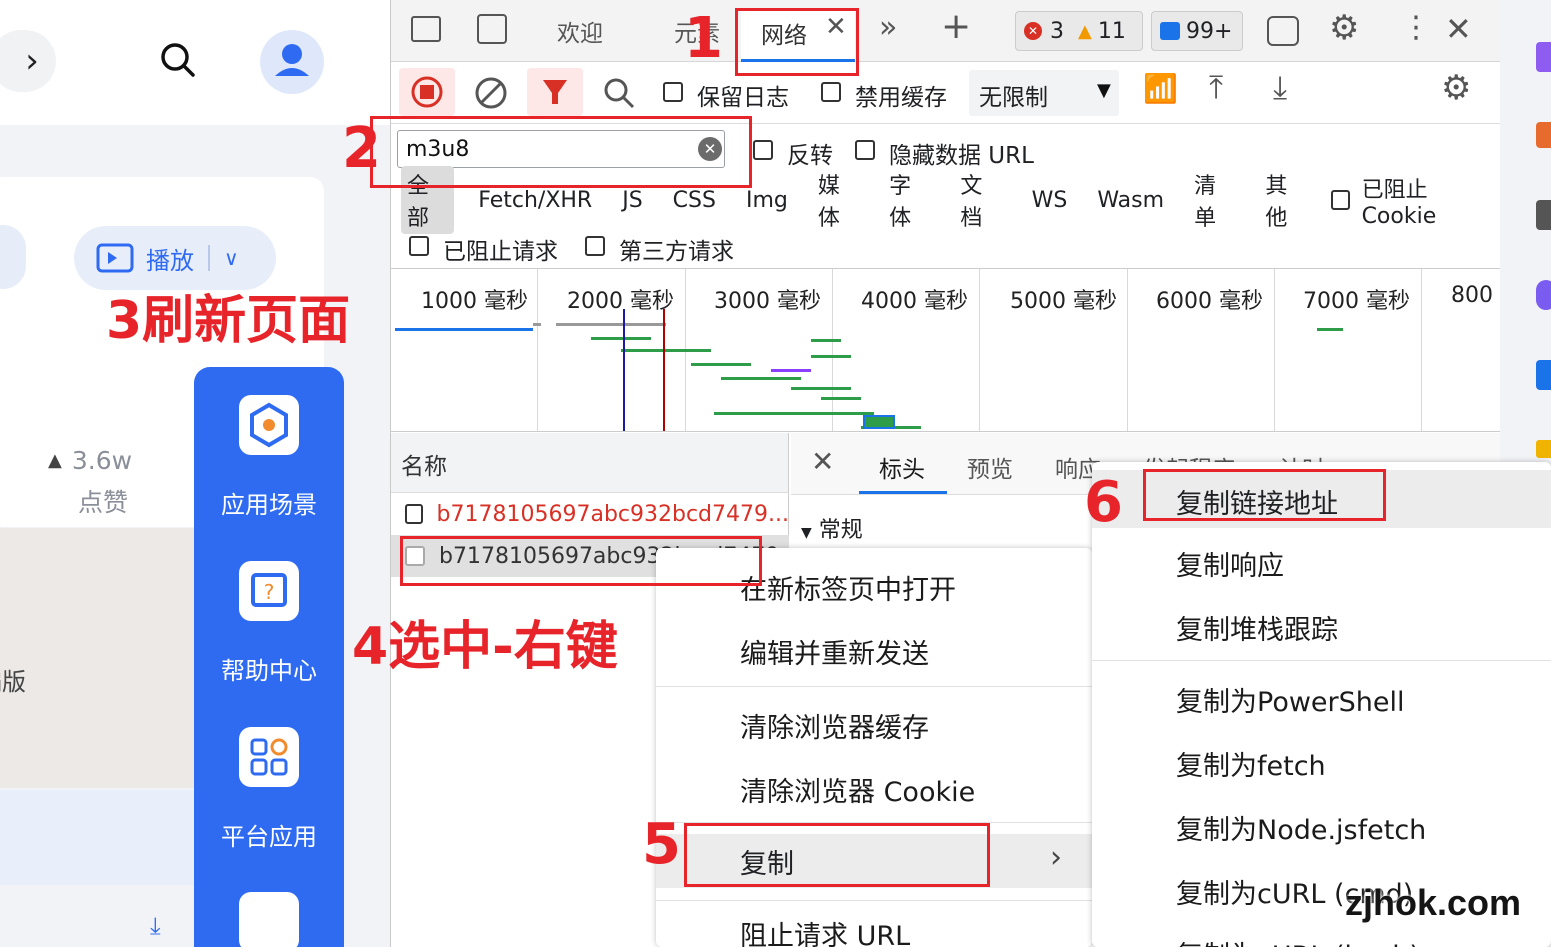 Image resolution: width=1551 pixels, height=947 pixels. I want to click on third-party-checkbox, so click(595, 246).